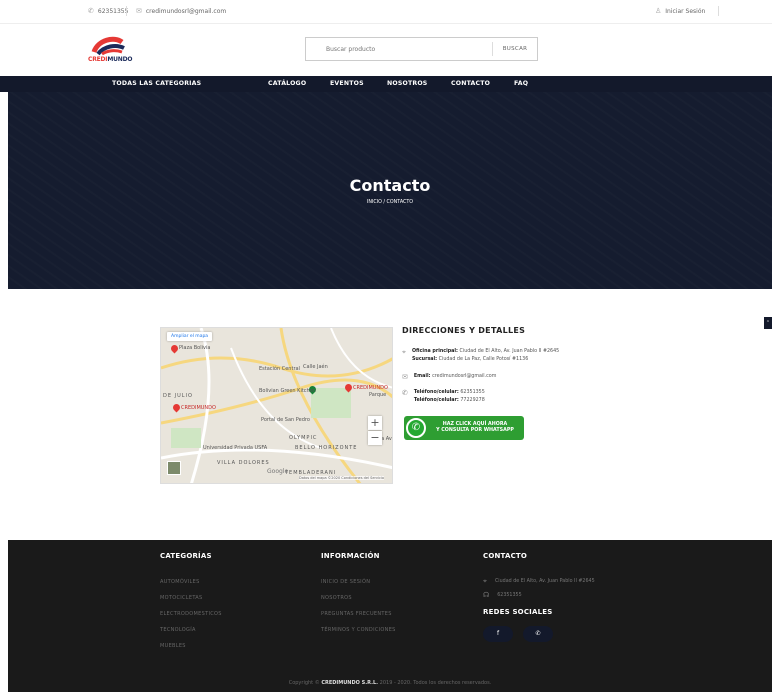  Describe the element at coordinates (347, 83) in the screenshot. I see `nav-item-events: EVENTOS` at that location.